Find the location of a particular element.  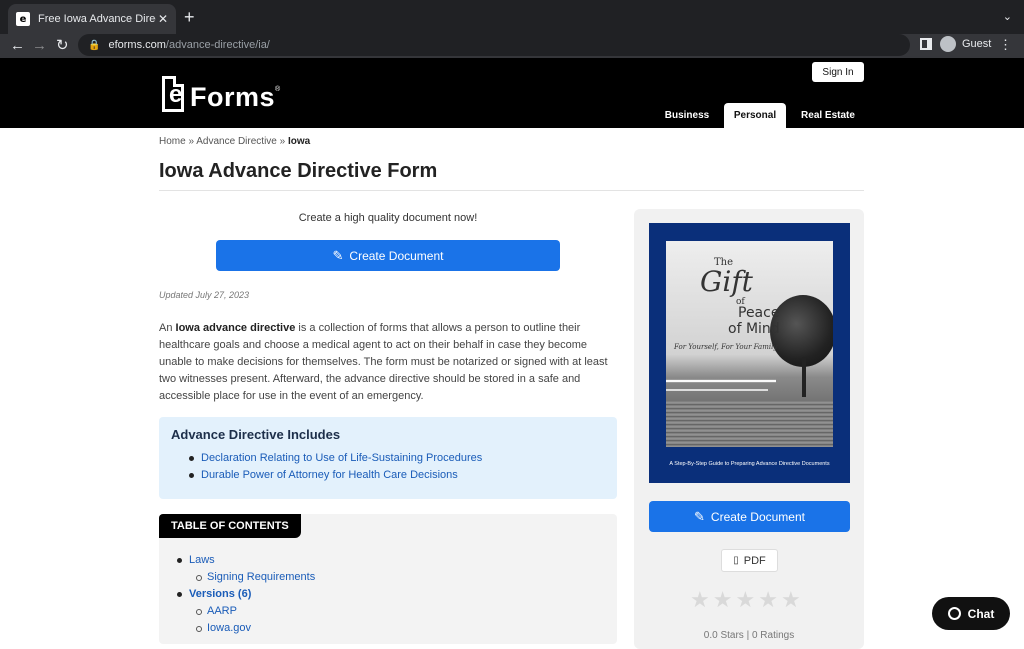

book-title-mind: of Mind is located at coordinates (754, 329).